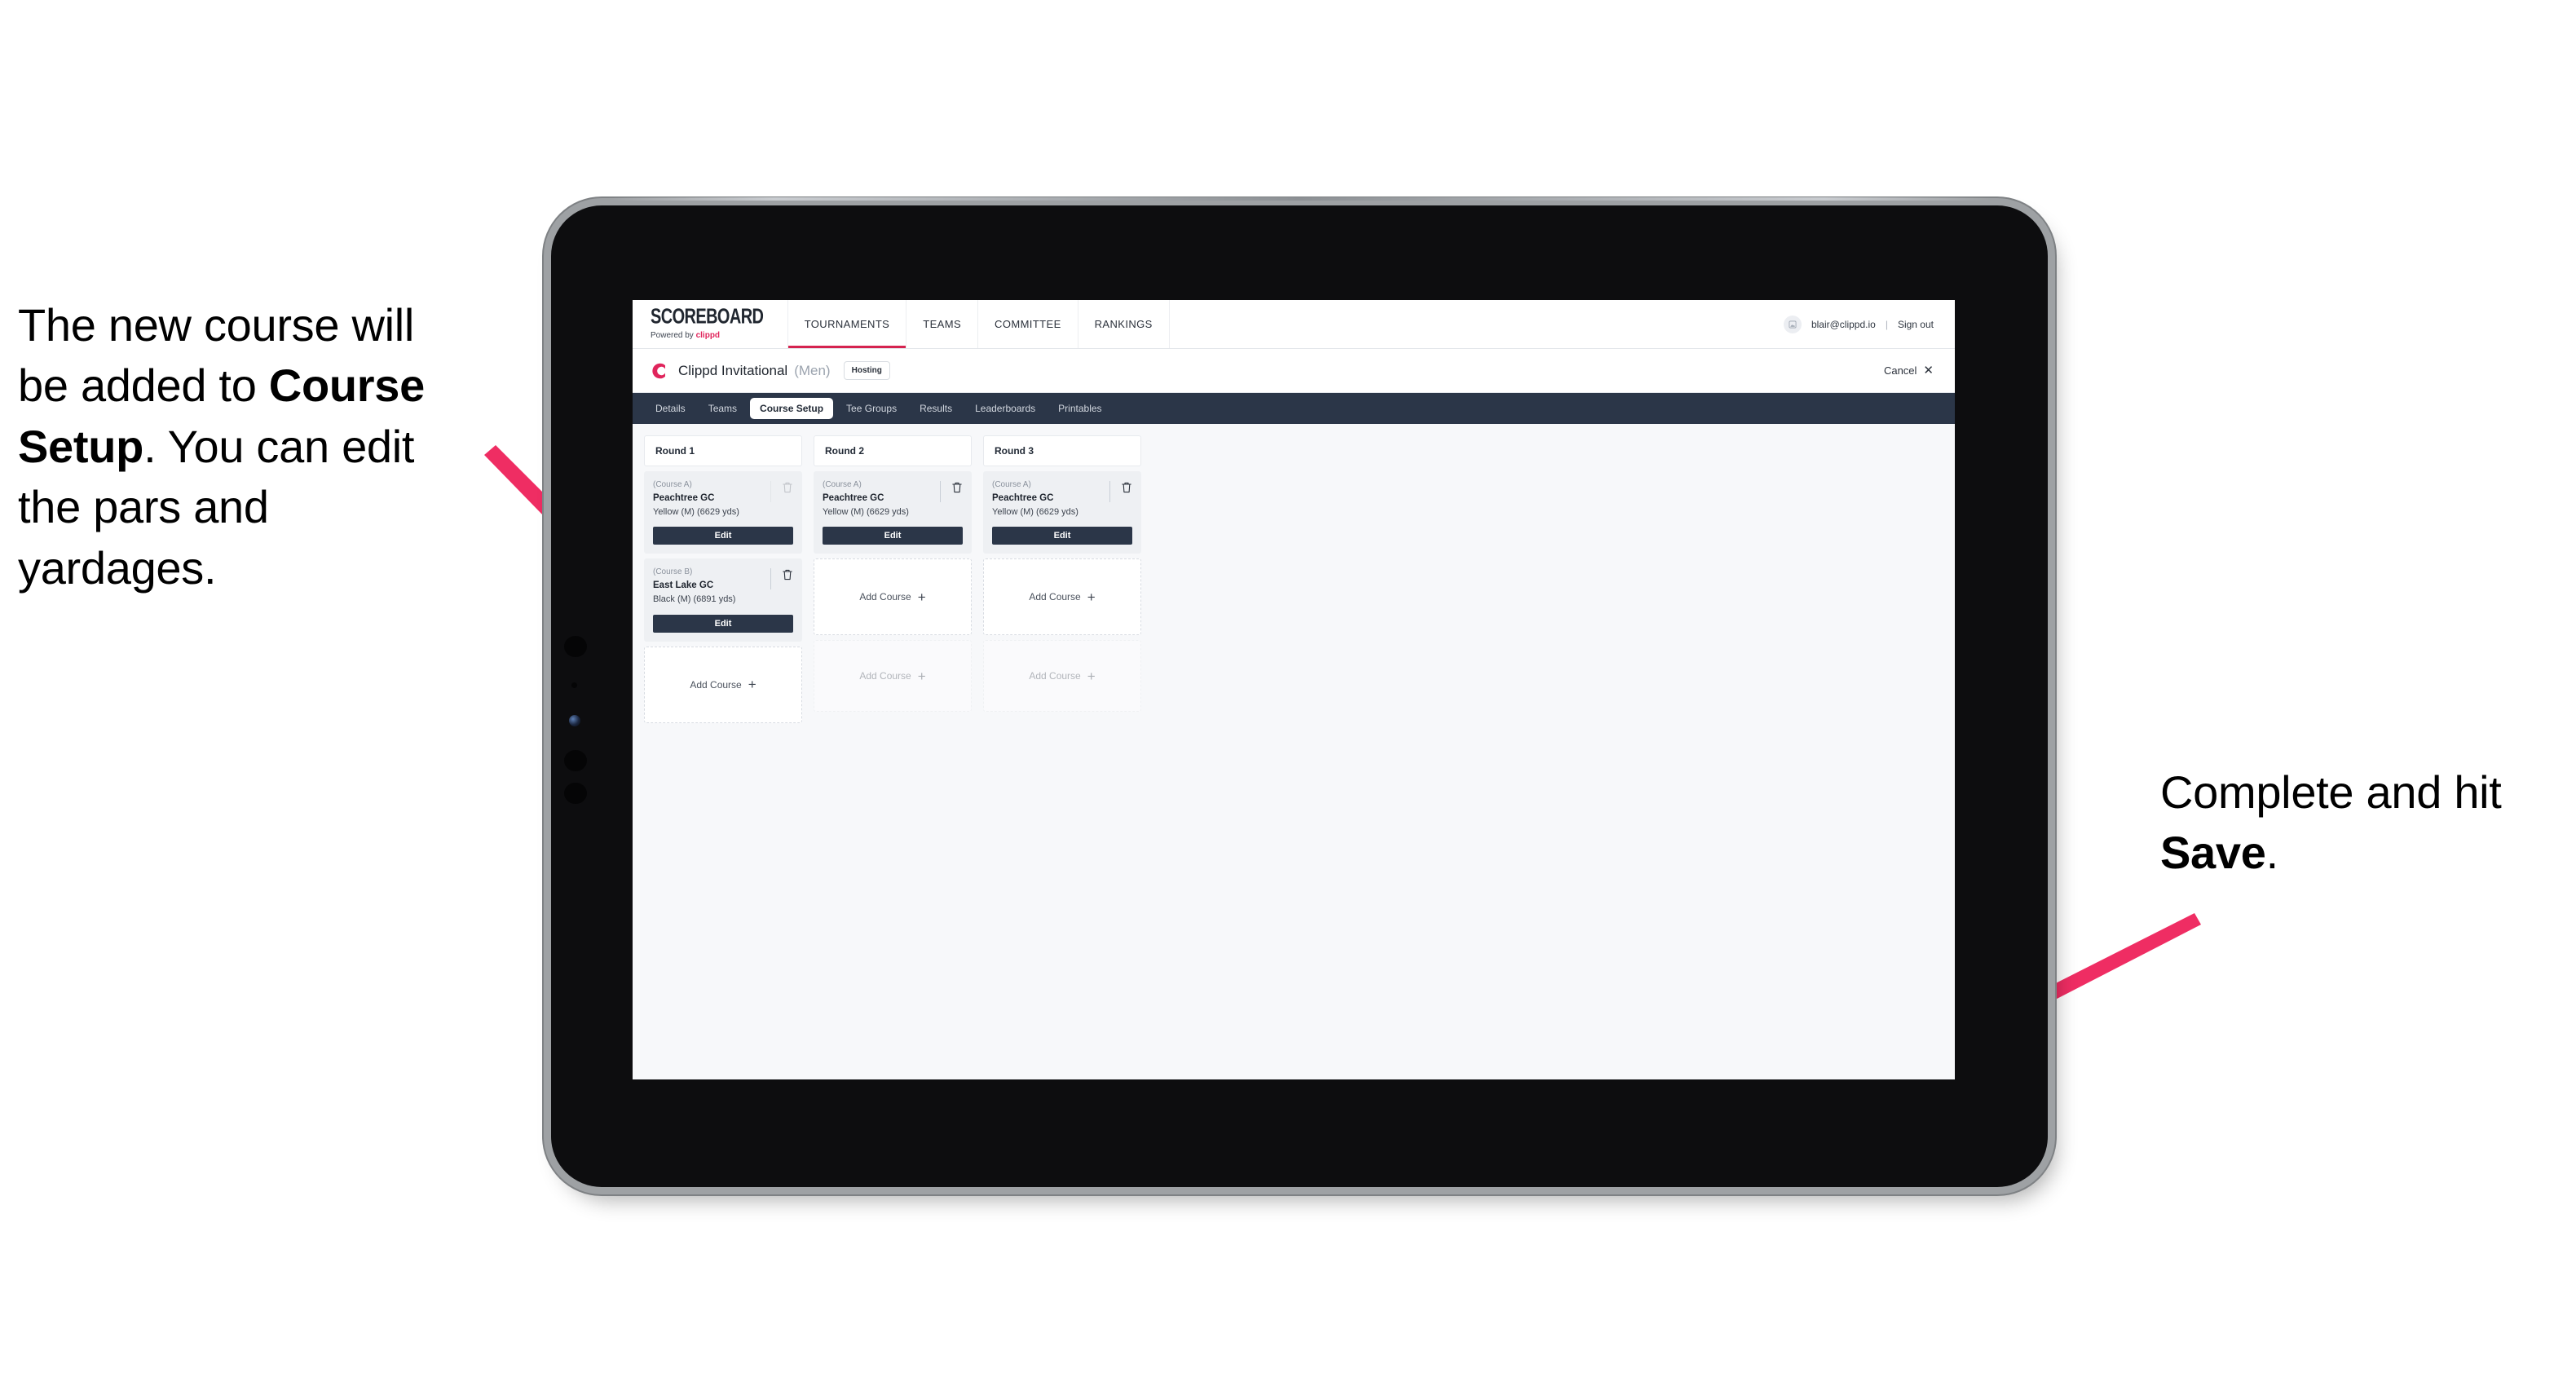 This screenshot has height=1386, width=2576. Describe the element at coordinates (670, 408) in the screenshot. I see `tab-details: Details` at that location.